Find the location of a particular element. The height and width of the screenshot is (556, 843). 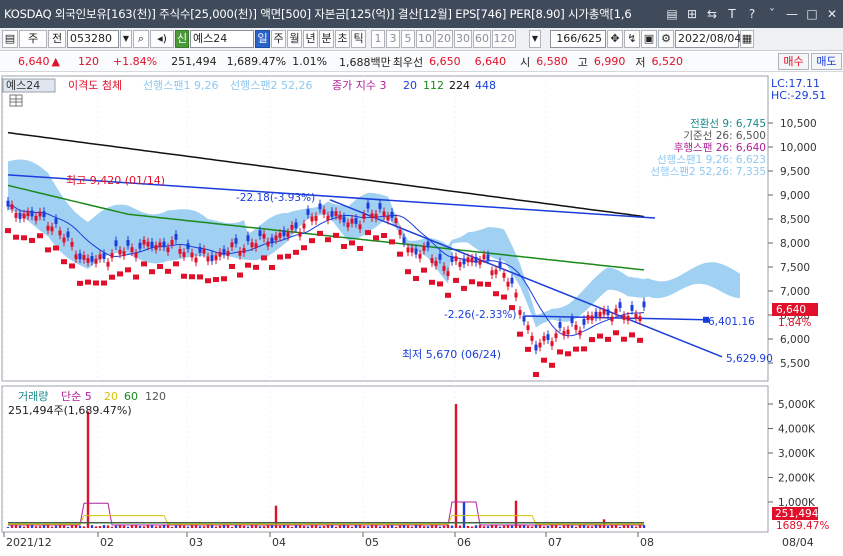

help-icon: ? is located at coordinates (752, 14).